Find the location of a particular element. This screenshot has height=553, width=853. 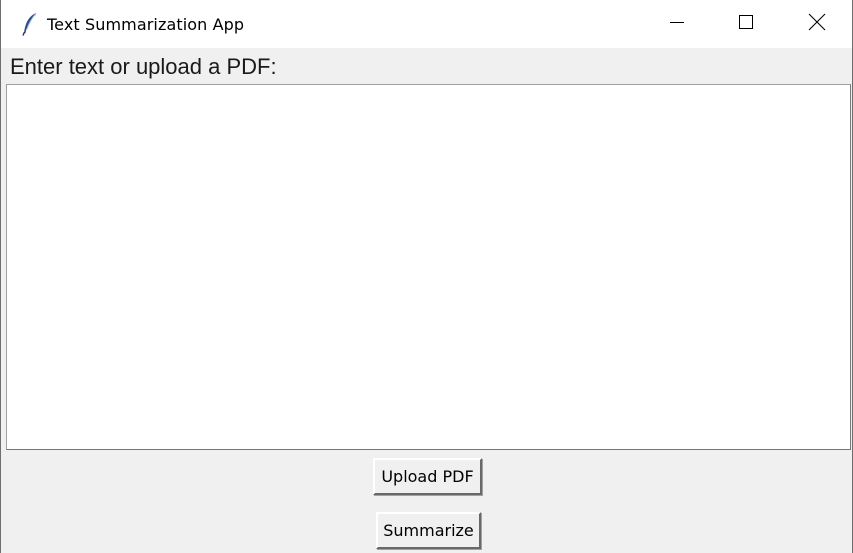

title-bar: Text Summarization App is located at coordinates (426, 24).